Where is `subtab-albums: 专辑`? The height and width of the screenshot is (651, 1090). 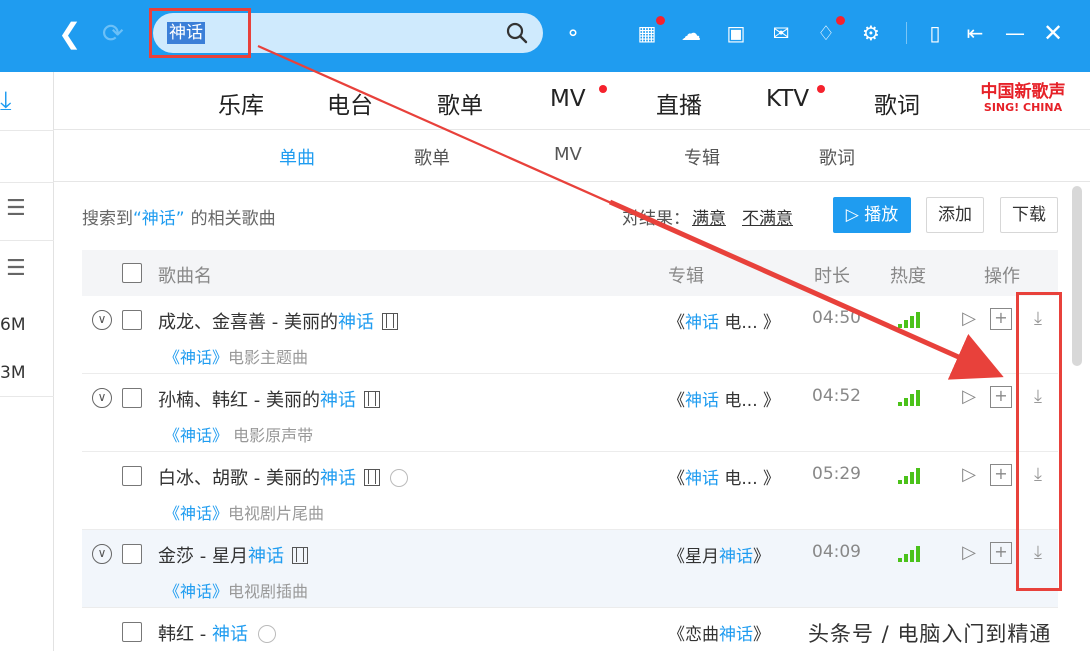 subtab-albums: 专辑 is located at coordinates (702, 157).